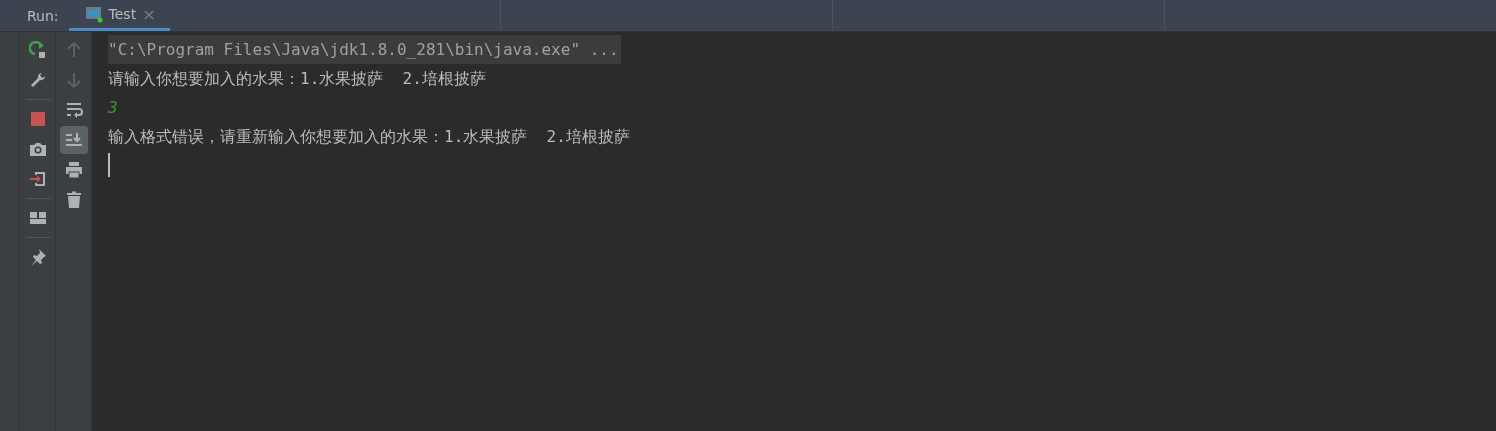  I want to click on down-arrow-icon, so click(73, 80).